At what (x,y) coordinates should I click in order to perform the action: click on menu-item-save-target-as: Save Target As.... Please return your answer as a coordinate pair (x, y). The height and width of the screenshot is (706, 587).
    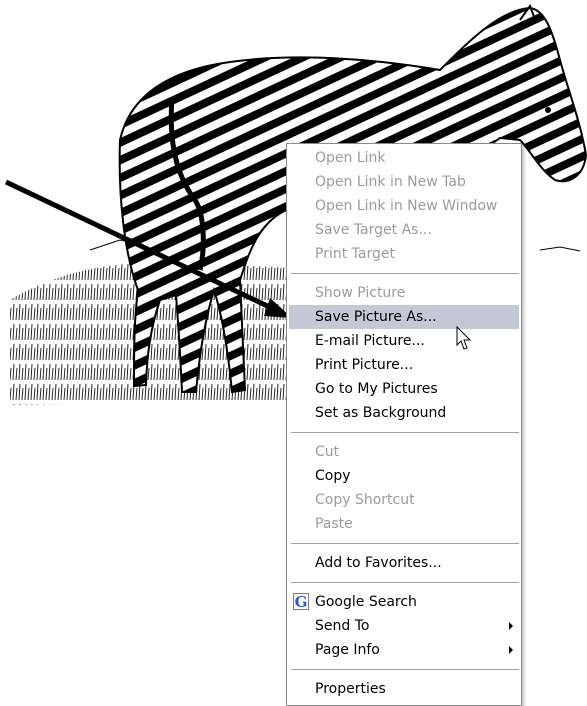
    Looking at the image, I should click on (404, 230).